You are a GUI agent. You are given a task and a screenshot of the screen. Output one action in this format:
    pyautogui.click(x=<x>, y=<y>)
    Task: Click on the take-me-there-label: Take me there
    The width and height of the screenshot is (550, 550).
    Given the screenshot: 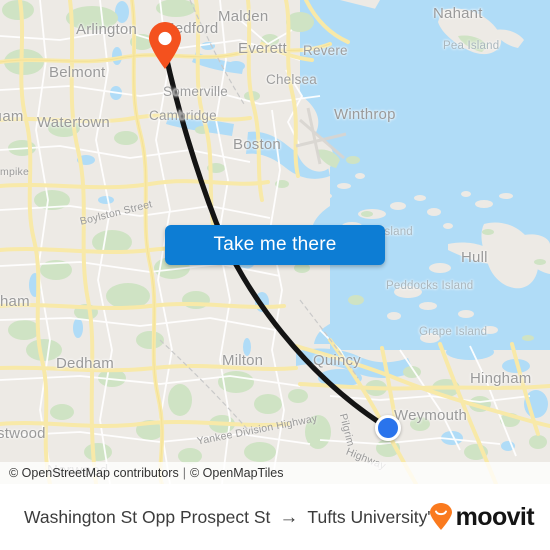 What is the action you would take?
    pyautogui.click(x=275, y=244)
    